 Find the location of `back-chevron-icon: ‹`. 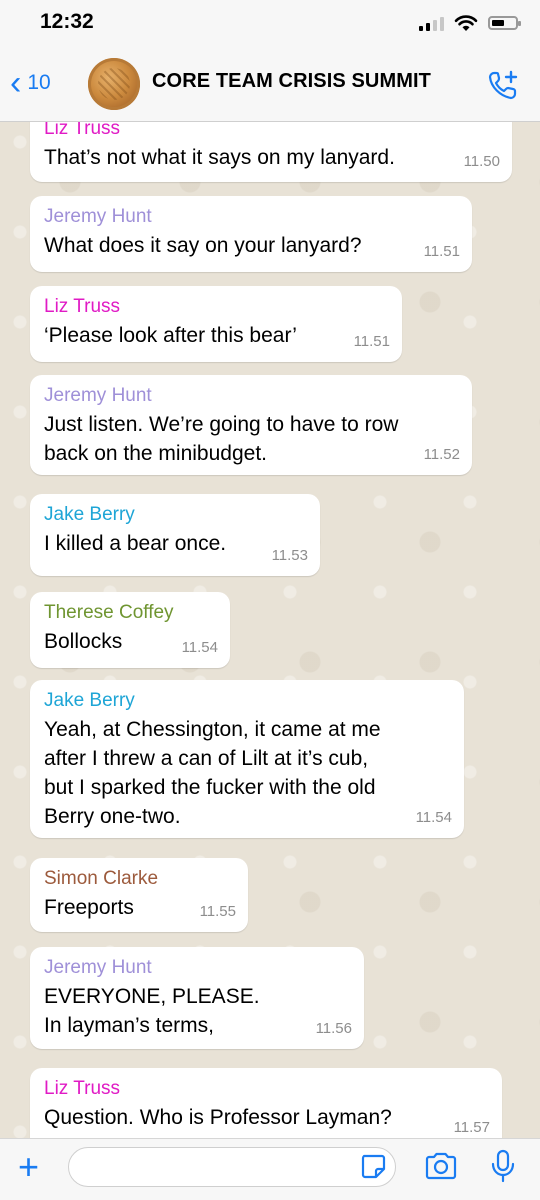

back-chevron-icon: ‹ is located at coordinates (16, 83).